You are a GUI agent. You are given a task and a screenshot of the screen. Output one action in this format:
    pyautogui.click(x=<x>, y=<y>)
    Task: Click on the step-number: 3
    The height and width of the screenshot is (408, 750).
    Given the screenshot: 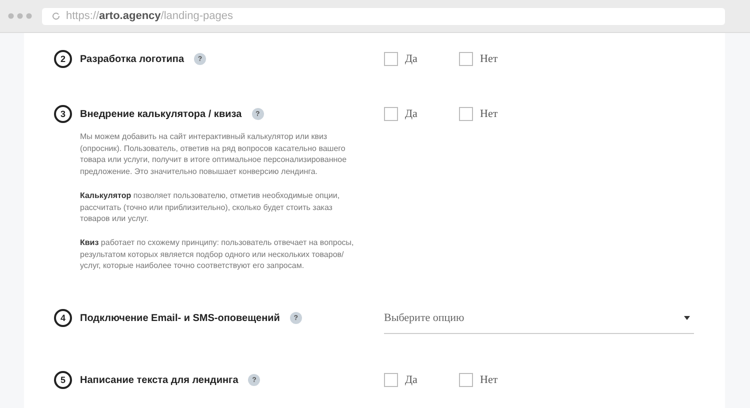 What is the action you would take?
    pyautogui.click(x=63, y=114)
    